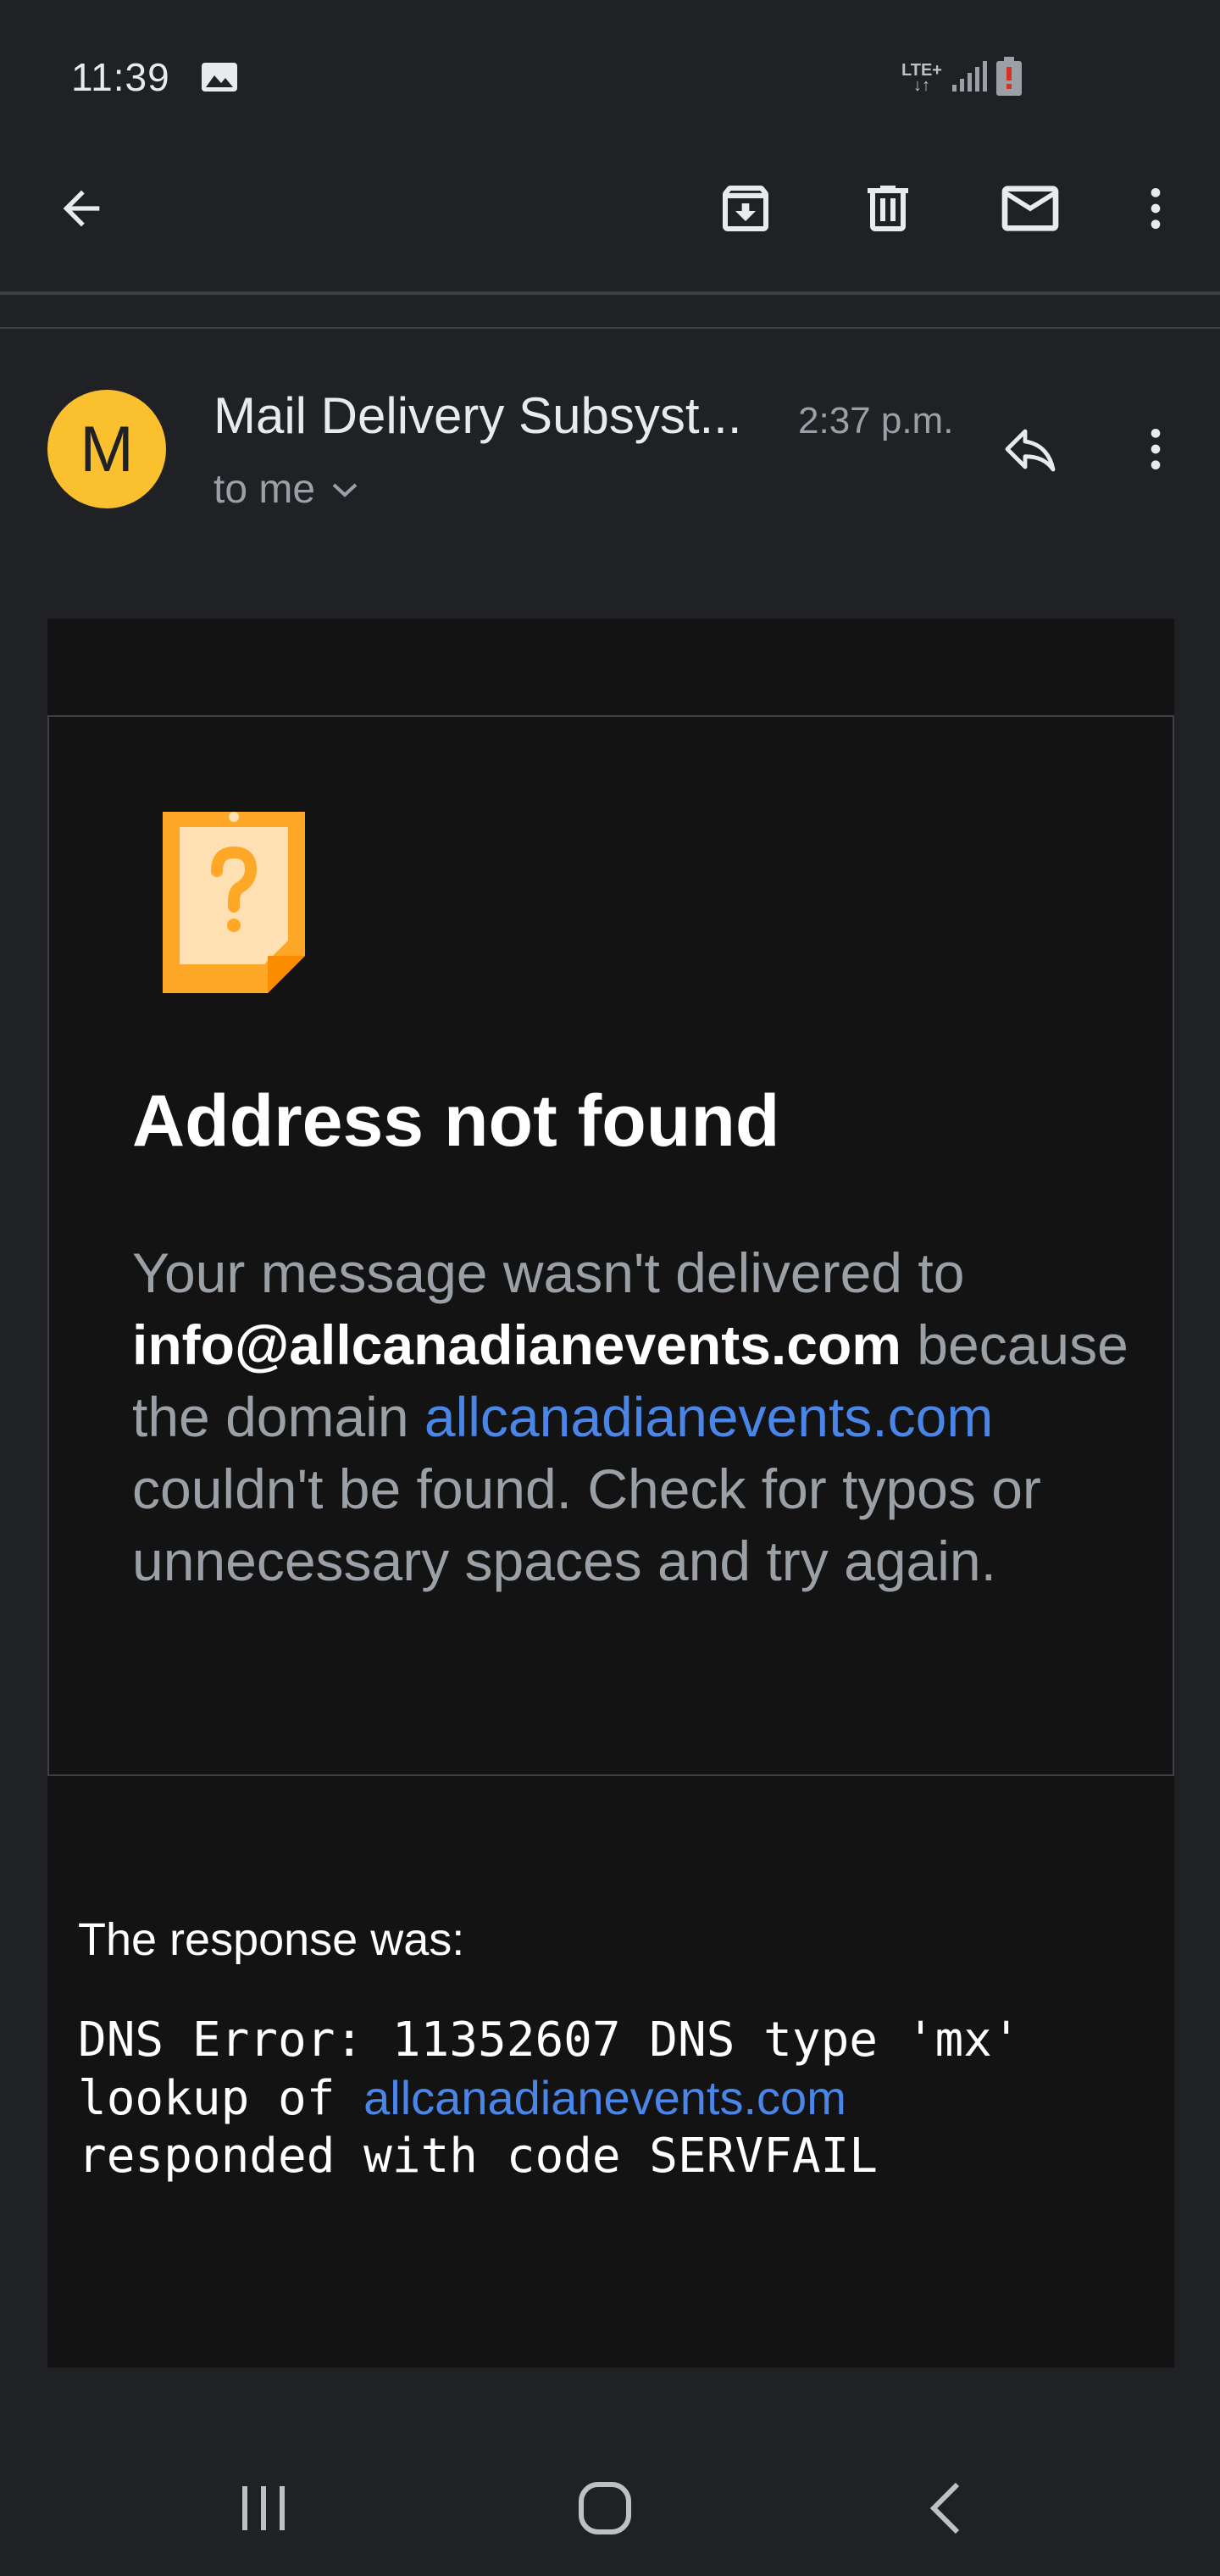 The width and height of the screenshot is (1220, 2576). Describe the element at coordinates (221, 2098) in the screenshot. I see `dns-error-line: lookup of` at that location.